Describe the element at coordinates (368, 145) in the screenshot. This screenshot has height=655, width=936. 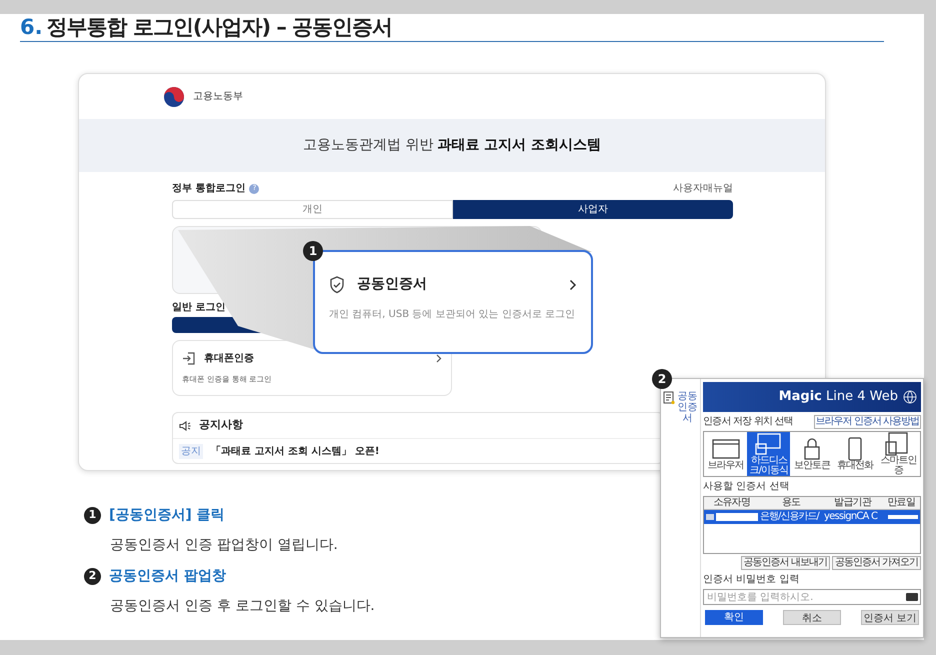
I see `banner-prefix: 고용노동관계법 위반` at that location.